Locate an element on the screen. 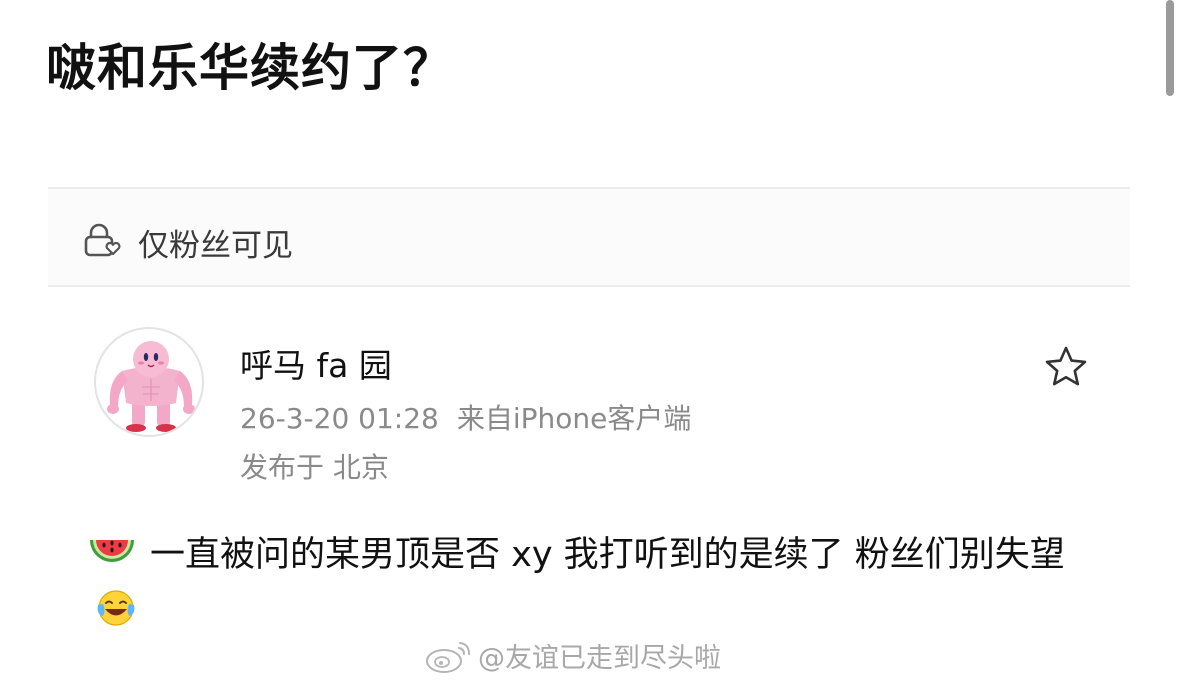  post-meta: 26-3-20 01:28 来自iPhone客户端 is located at coordinates (465, 417).